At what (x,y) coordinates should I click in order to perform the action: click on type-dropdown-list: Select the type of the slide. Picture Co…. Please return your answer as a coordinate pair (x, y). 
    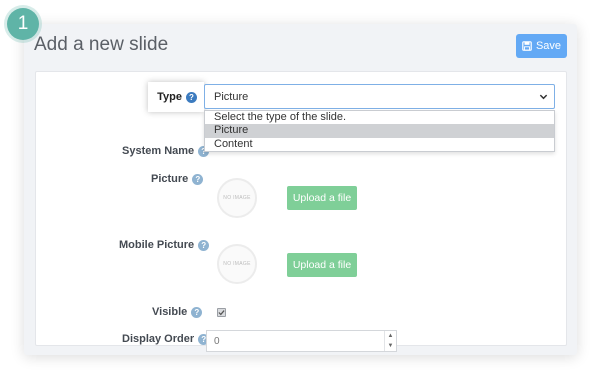
    Looking at the image, I should click on (379, 131).